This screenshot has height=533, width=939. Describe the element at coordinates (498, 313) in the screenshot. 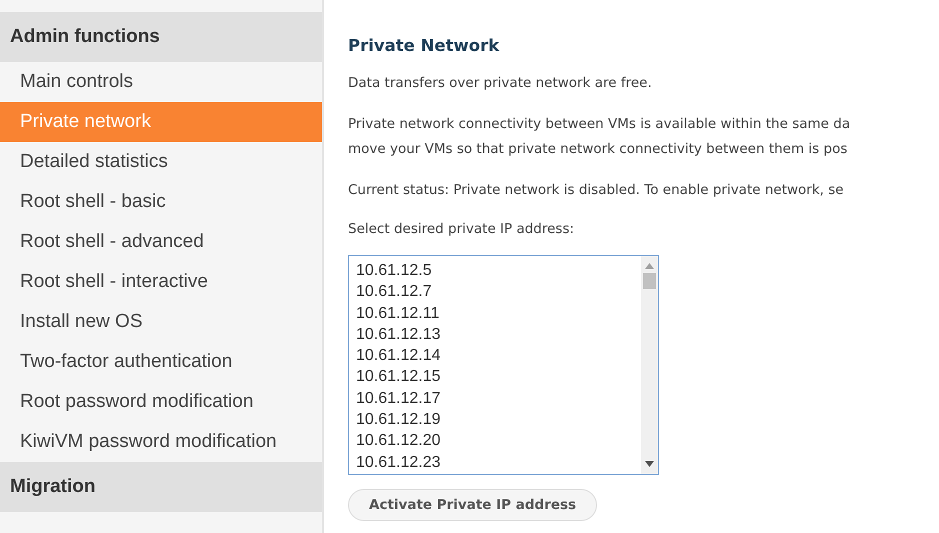

I see `list-option: 10.61.12.11` at that location.